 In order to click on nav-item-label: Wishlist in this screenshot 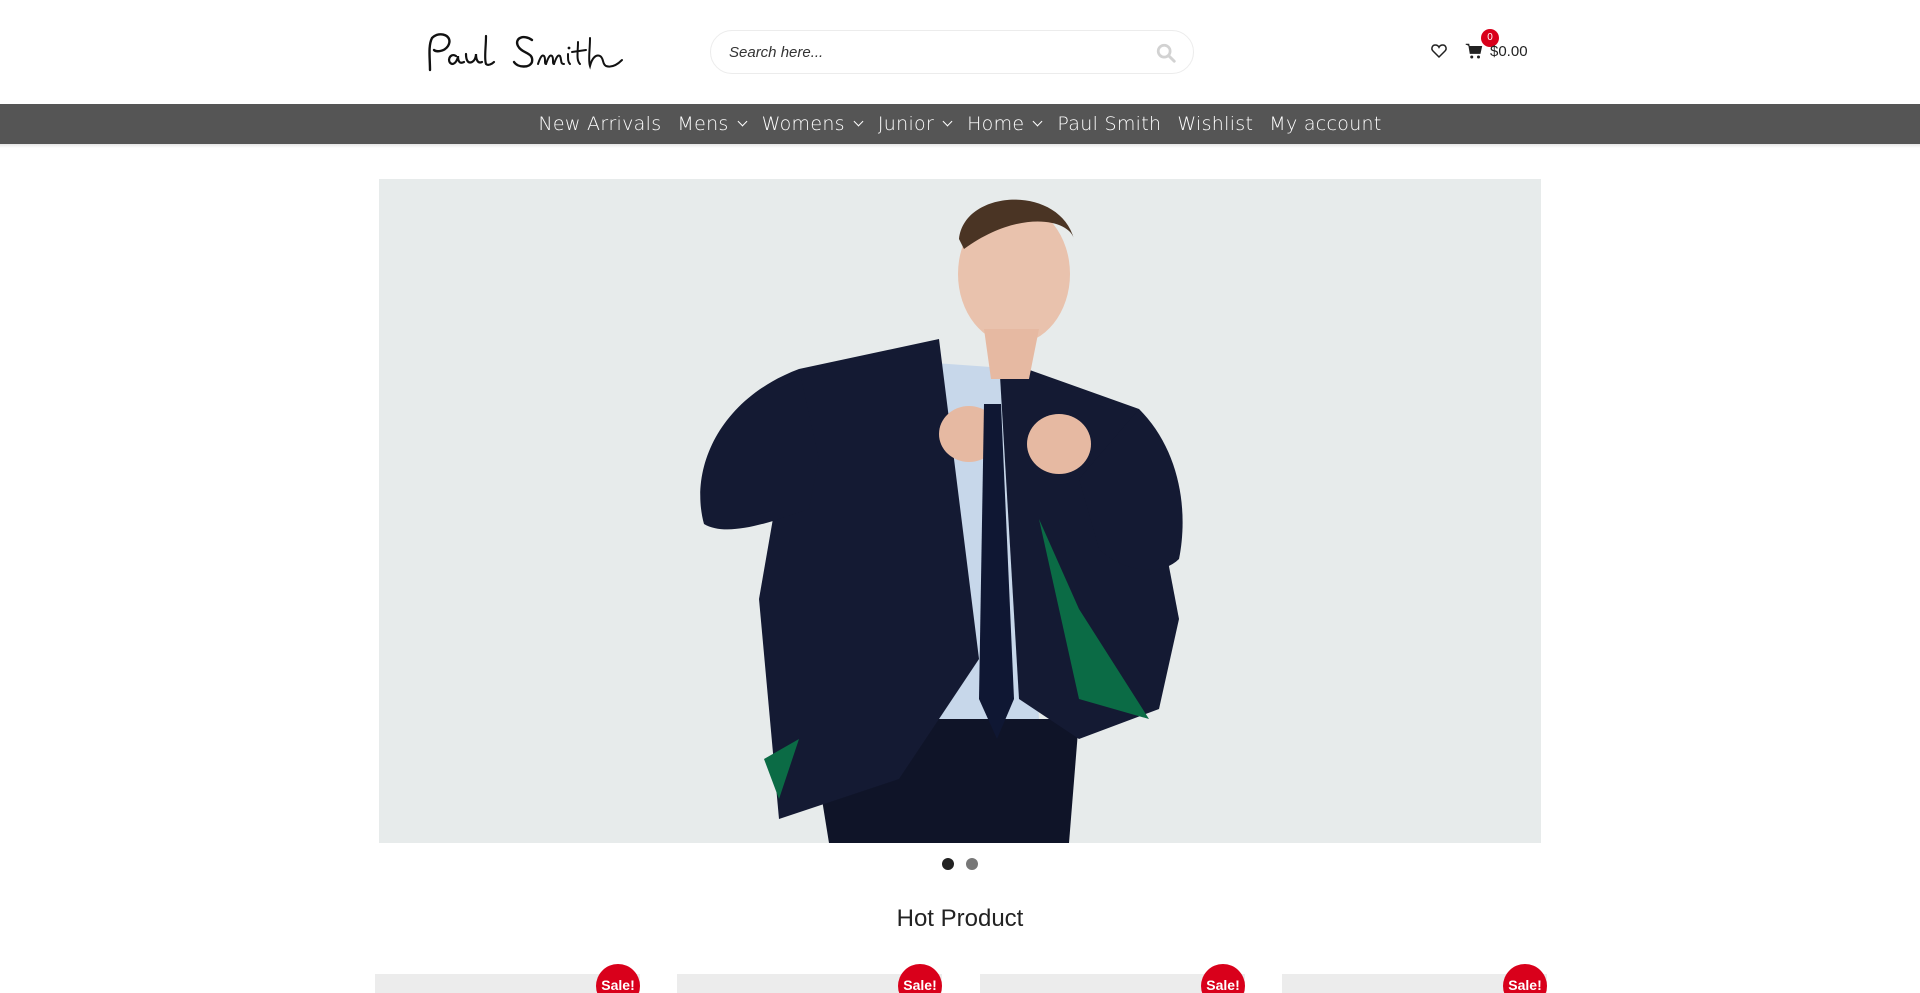, I will do `click(1215, 124)`.